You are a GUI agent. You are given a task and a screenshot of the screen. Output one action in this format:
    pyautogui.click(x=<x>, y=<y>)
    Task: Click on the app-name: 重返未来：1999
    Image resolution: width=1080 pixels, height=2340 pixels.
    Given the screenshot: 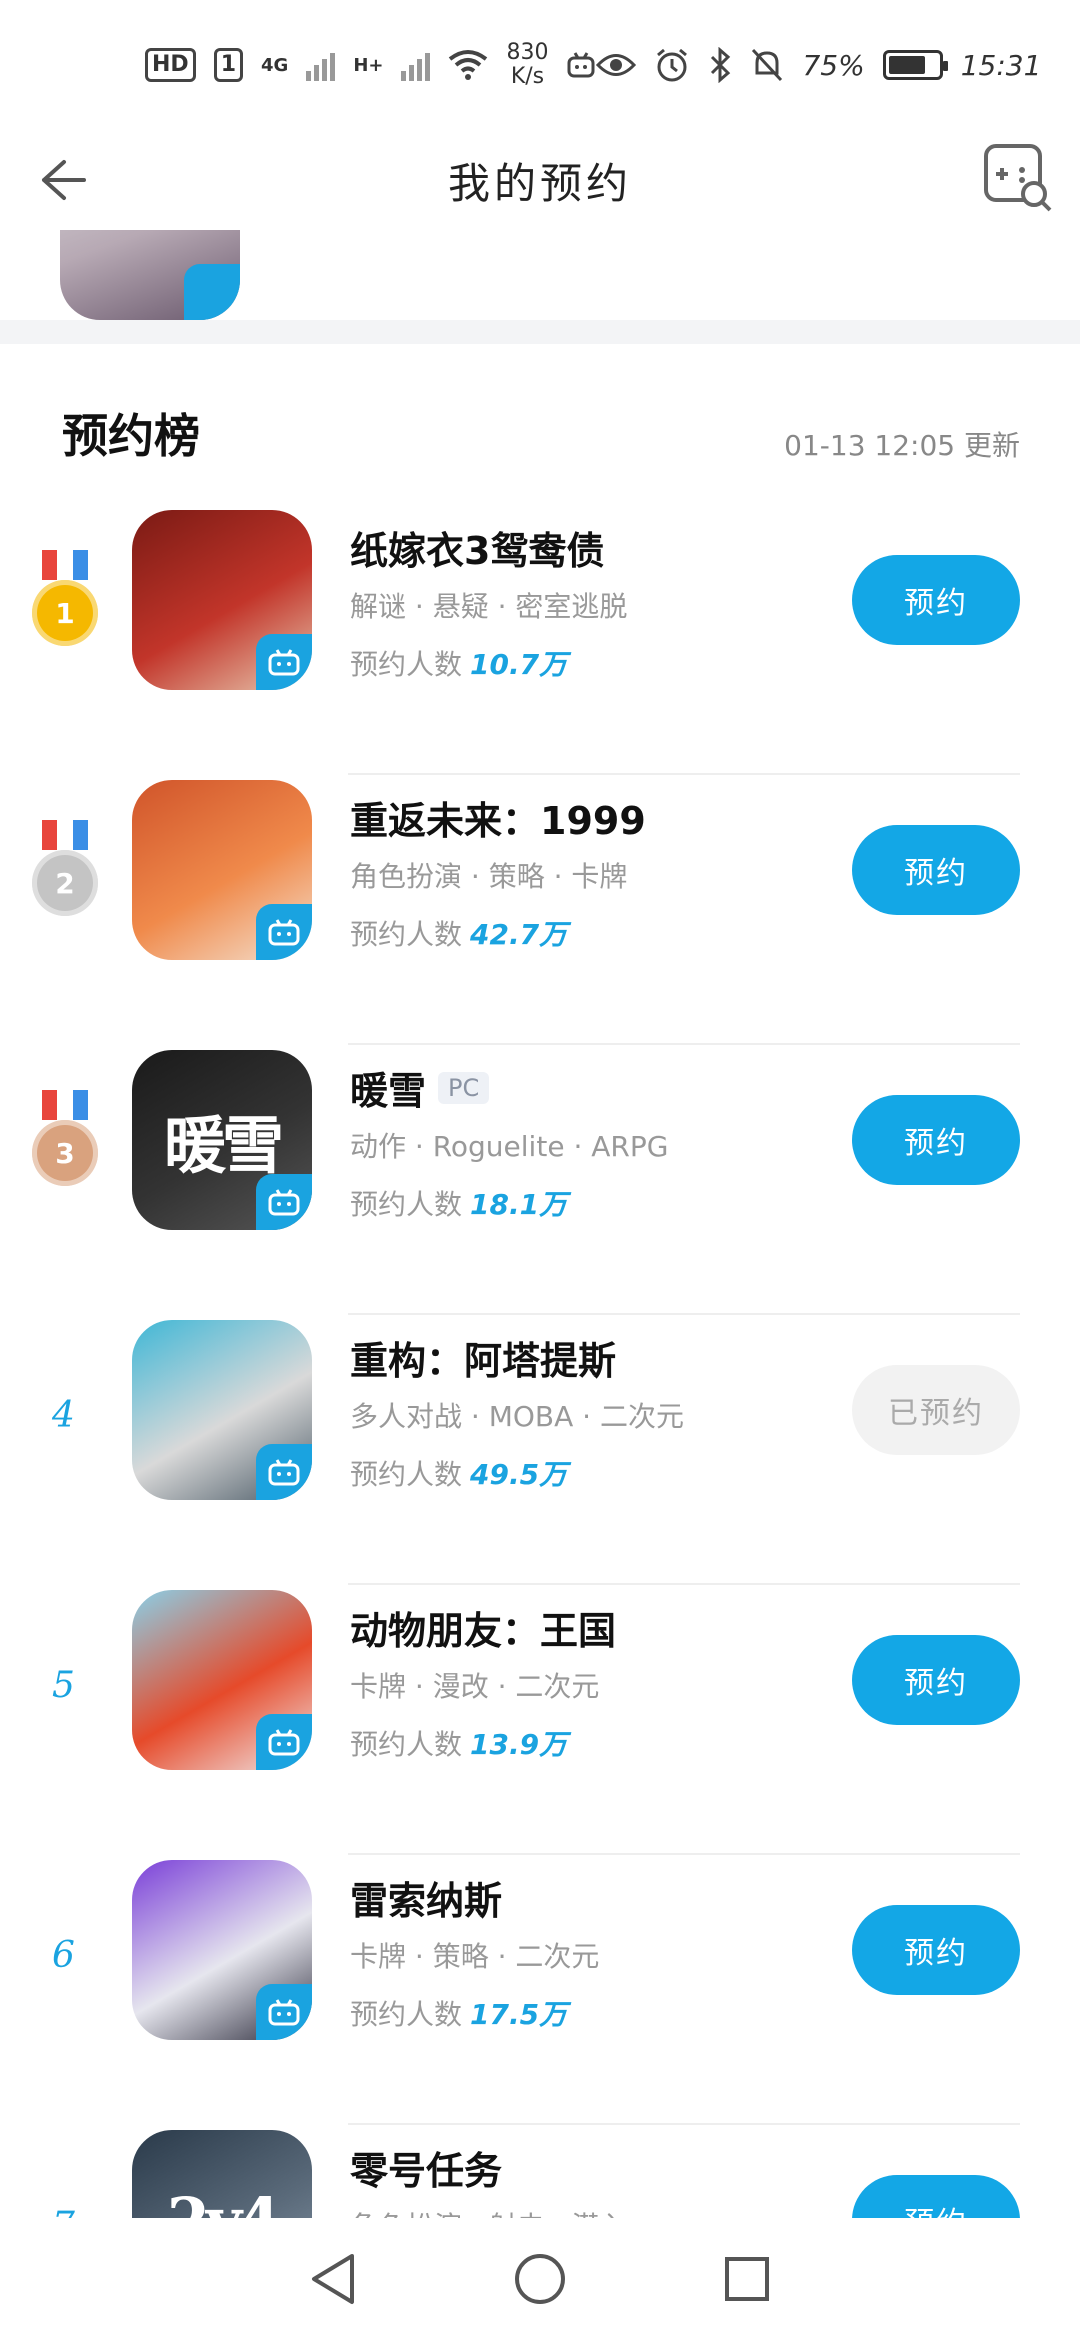 What is the action you would take?
    pyautogui.click(x=498, y=817)
    